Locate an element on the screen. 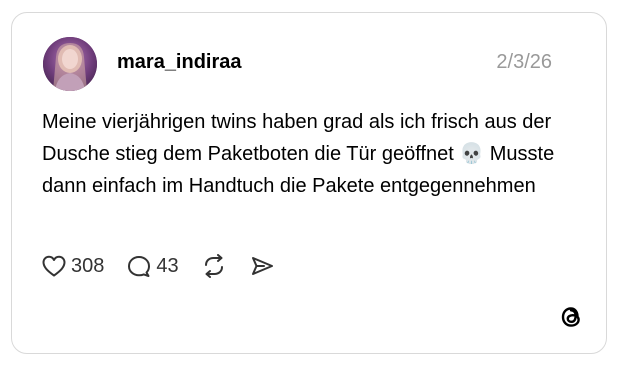  like-count: 308 is located at coordinates (88, 265).